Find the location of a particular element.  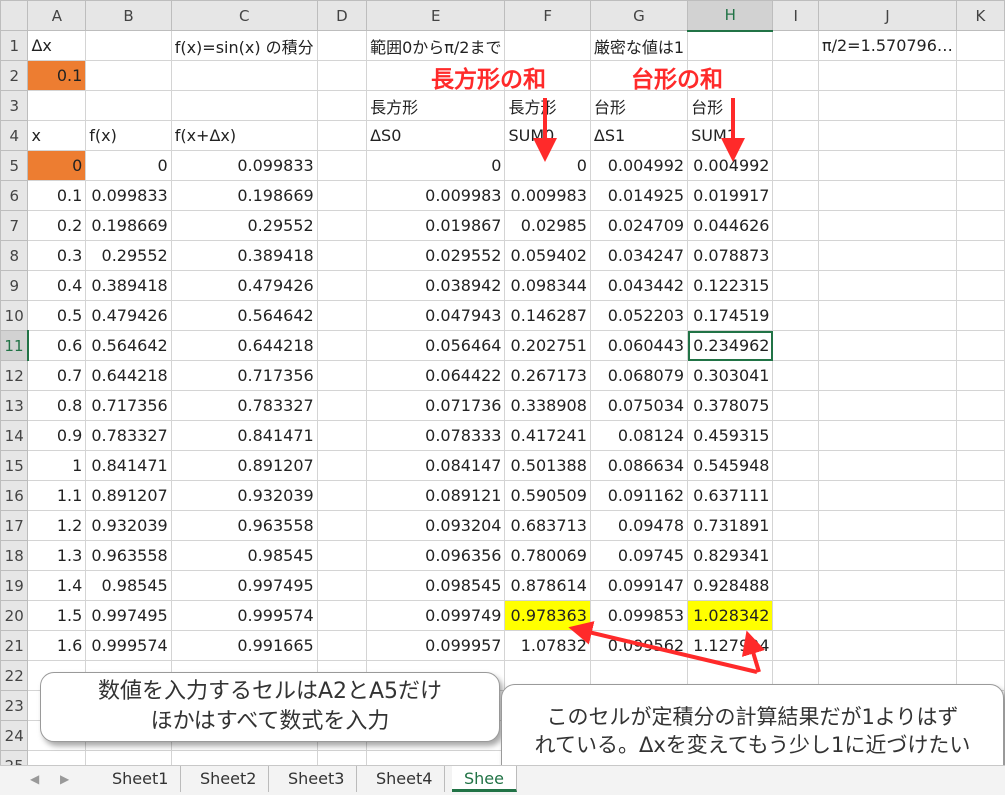

cell-A8: 0.3 is located at coordinates (57, 255).